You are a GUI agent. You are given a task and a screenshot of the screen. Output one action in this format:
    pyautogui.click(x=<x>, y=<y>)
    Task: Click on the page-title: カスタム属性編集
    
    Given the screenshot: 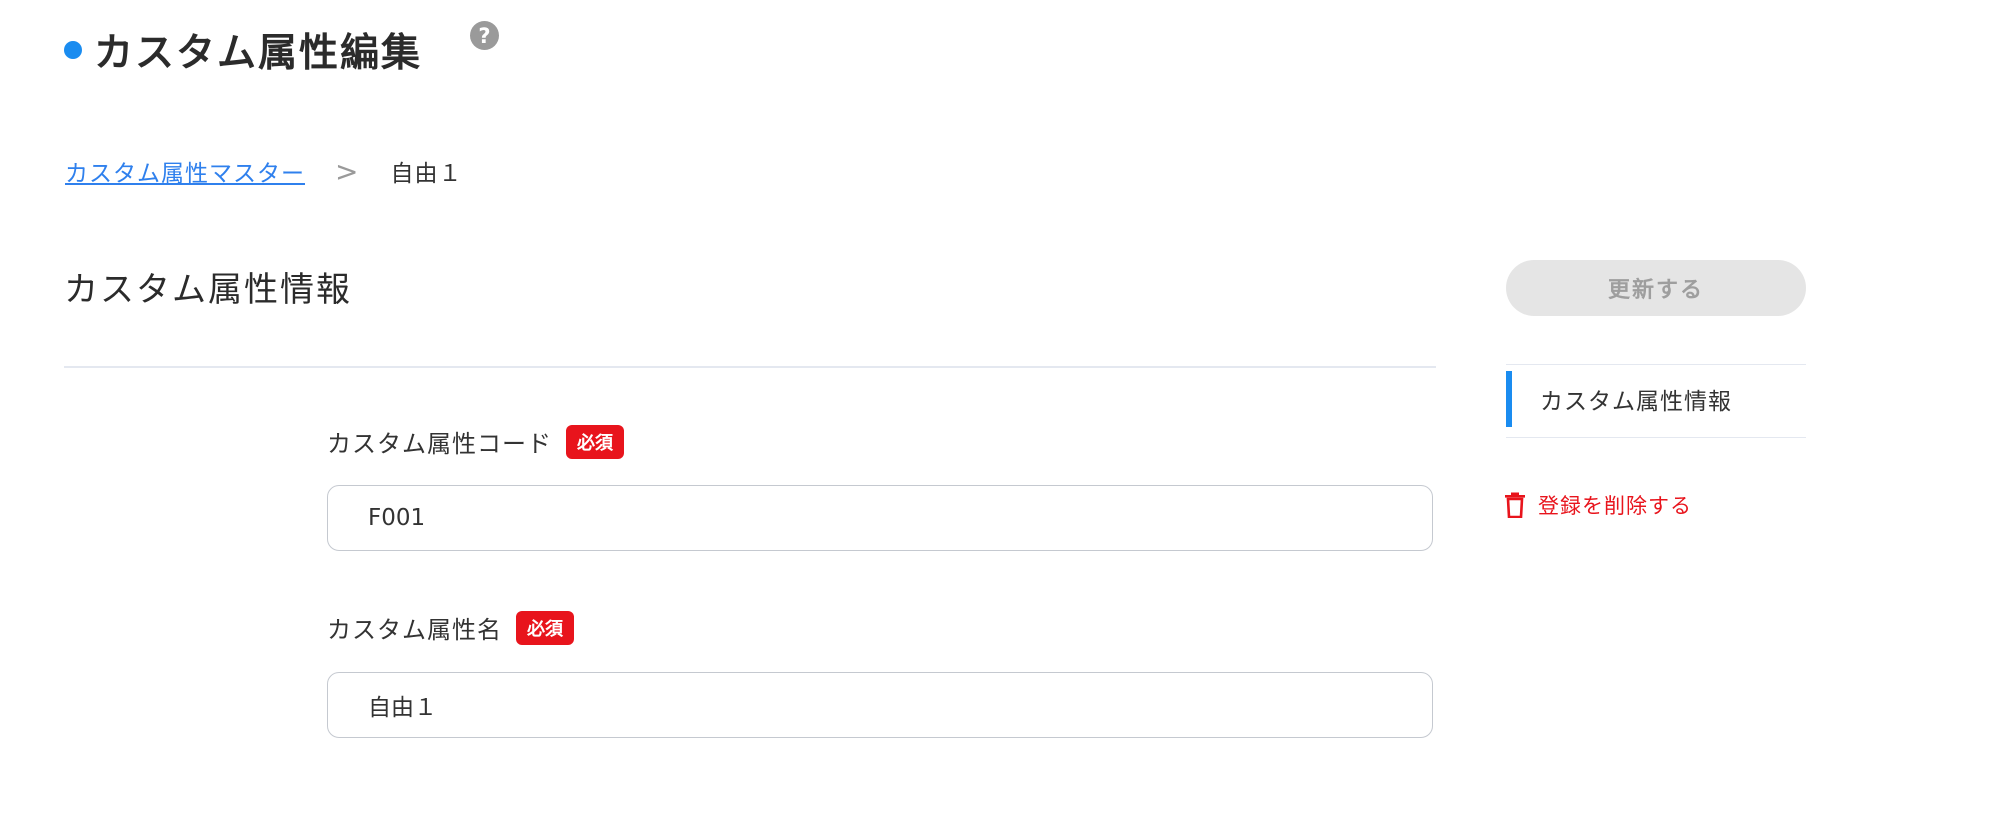 What is the action you would take?
    pyautogui.click(x=258, y=53)
    